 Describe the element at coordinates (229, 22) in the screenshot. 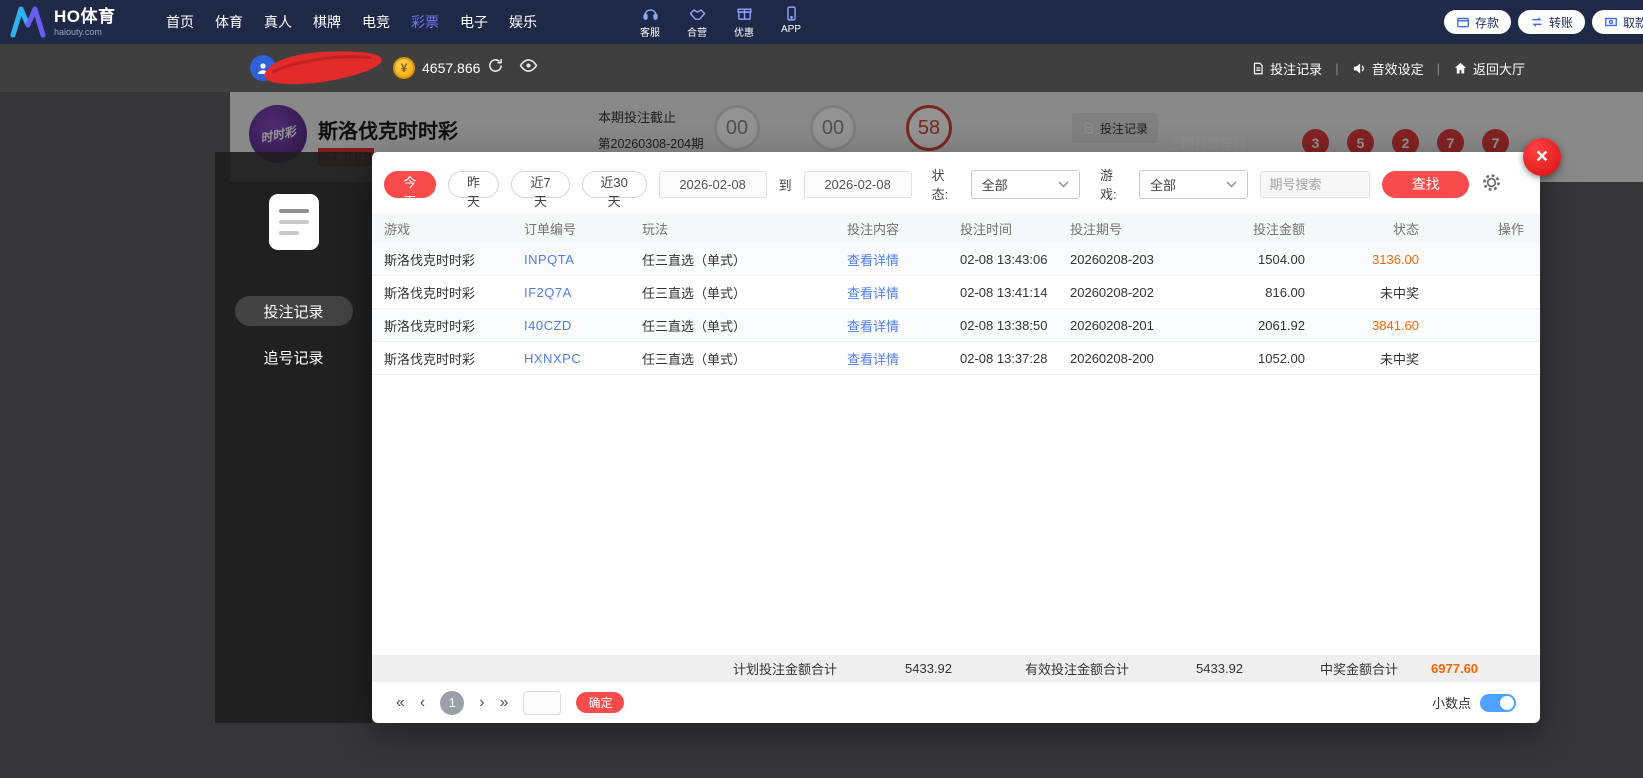

I see `nav-item-sports: 体育` at that location.